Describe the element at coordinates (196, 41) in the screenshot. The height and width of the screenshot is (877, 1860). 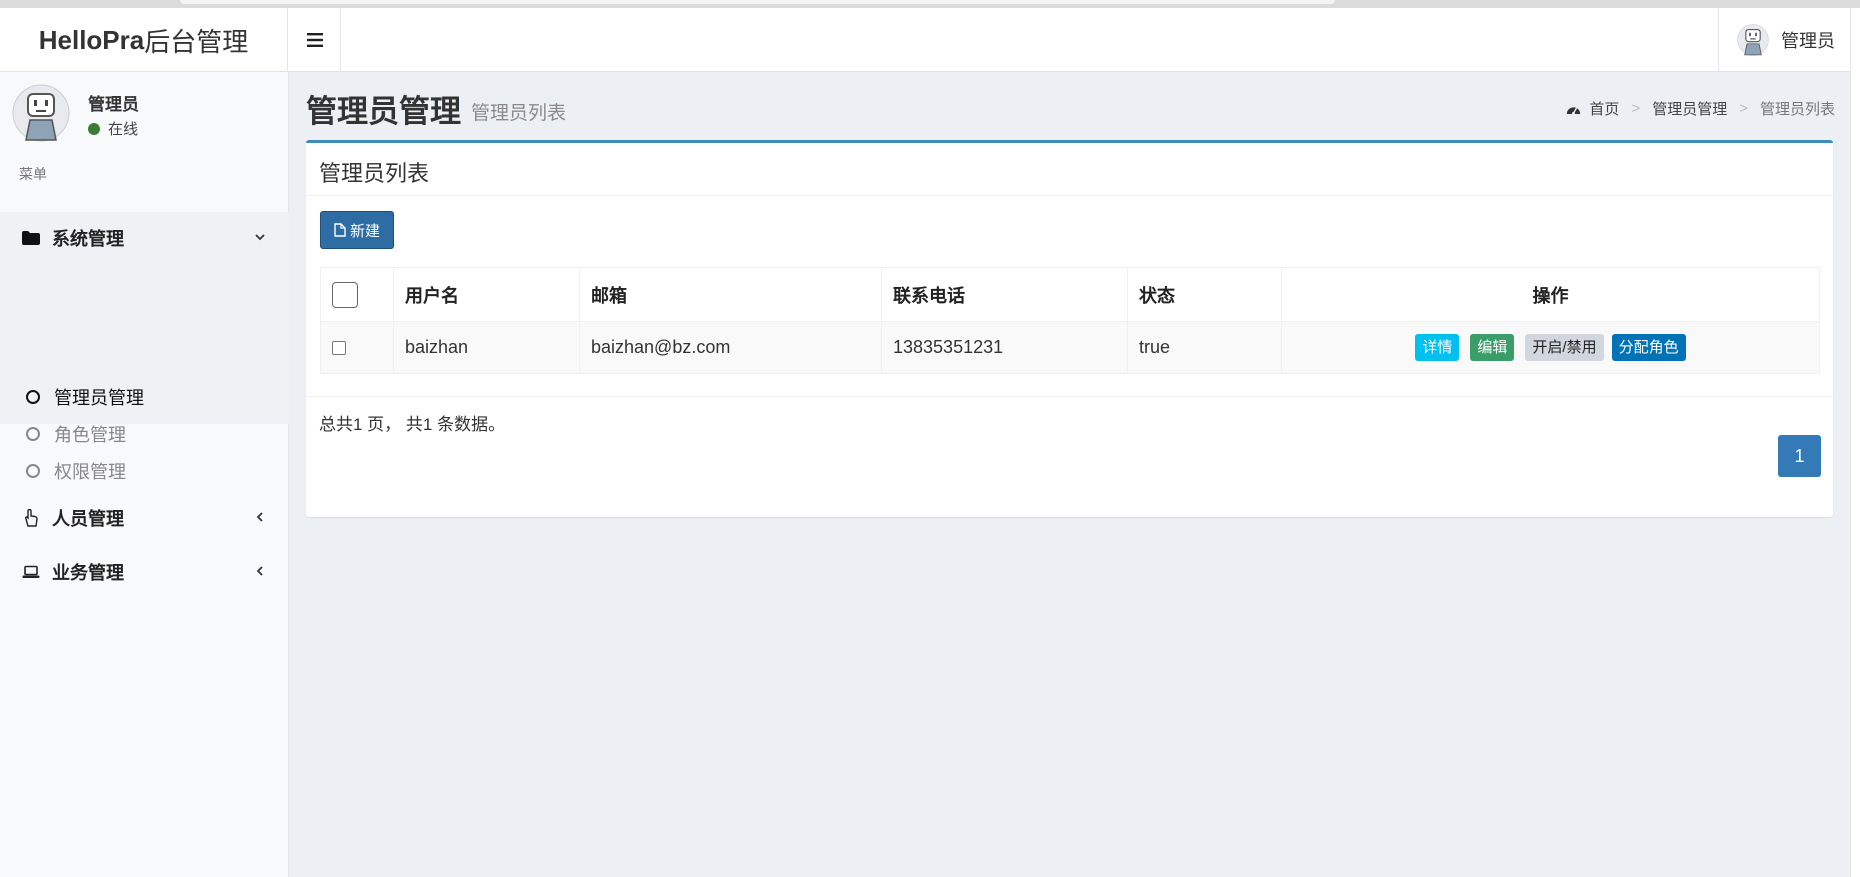
I see `brand-rest: 后台管理` at that location.